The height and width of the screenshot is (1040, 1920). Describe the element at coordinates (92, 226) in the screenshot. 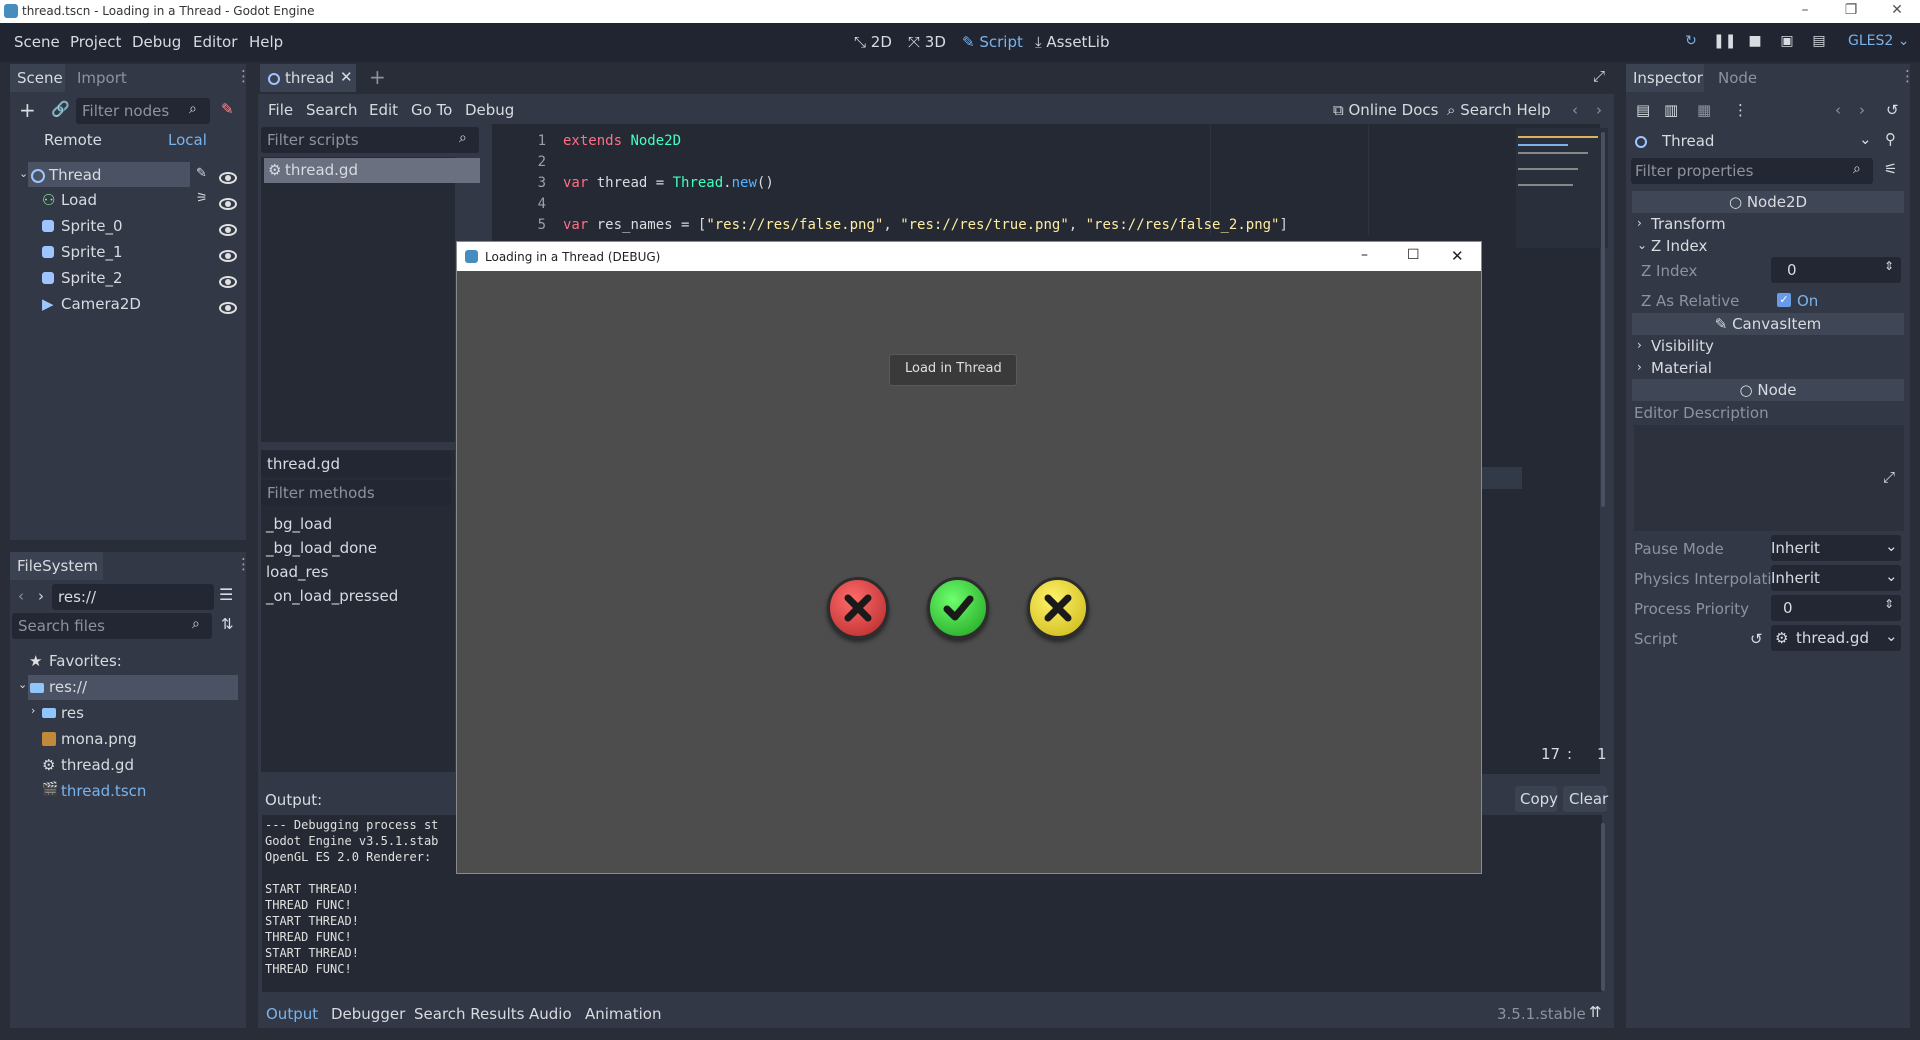

I see `tree-item-sprite-0: Sprite_0` at that location.